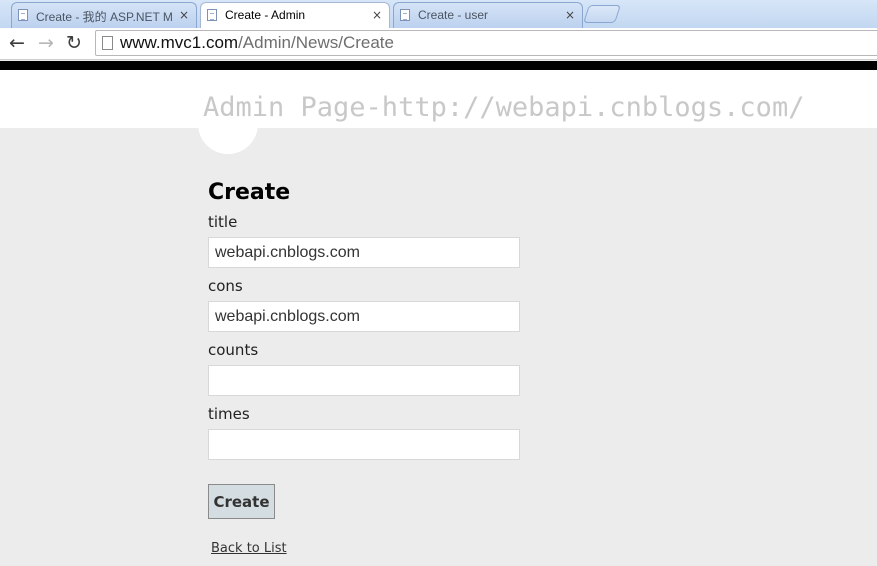 This screenshot has width=877, height=566. What do you see at coordinates (46, 43) in the screenshot?
I see `forward-arrow-icon: →` at bounding box center [46, 43].